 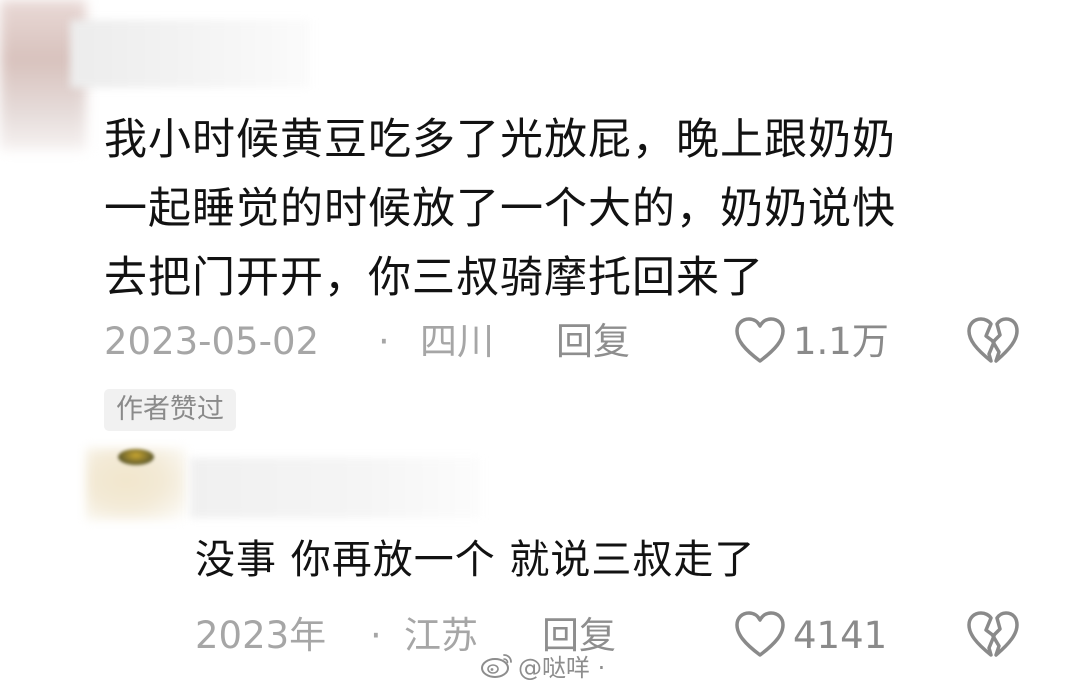 I want to click on comment-line: 一起睡觉的时候放了一个大的，奶奶说快, so click(x=500, y=209).